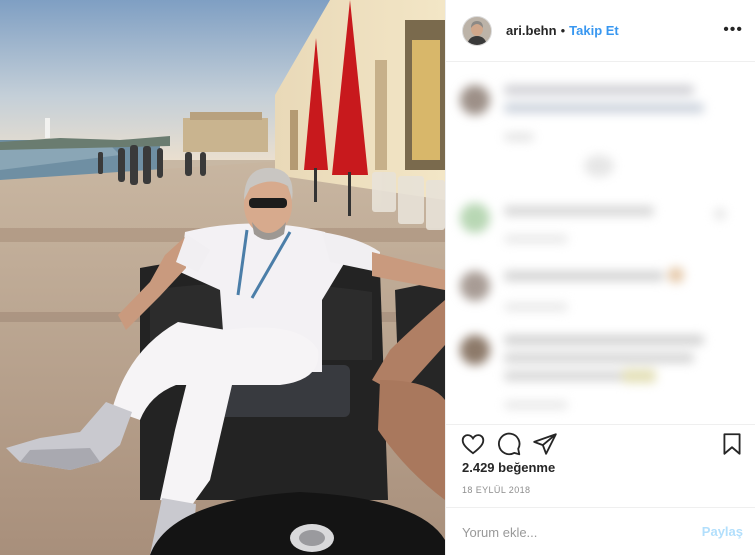 The image size is (755, 555). I want to click on action-bar, so click(600, 442).